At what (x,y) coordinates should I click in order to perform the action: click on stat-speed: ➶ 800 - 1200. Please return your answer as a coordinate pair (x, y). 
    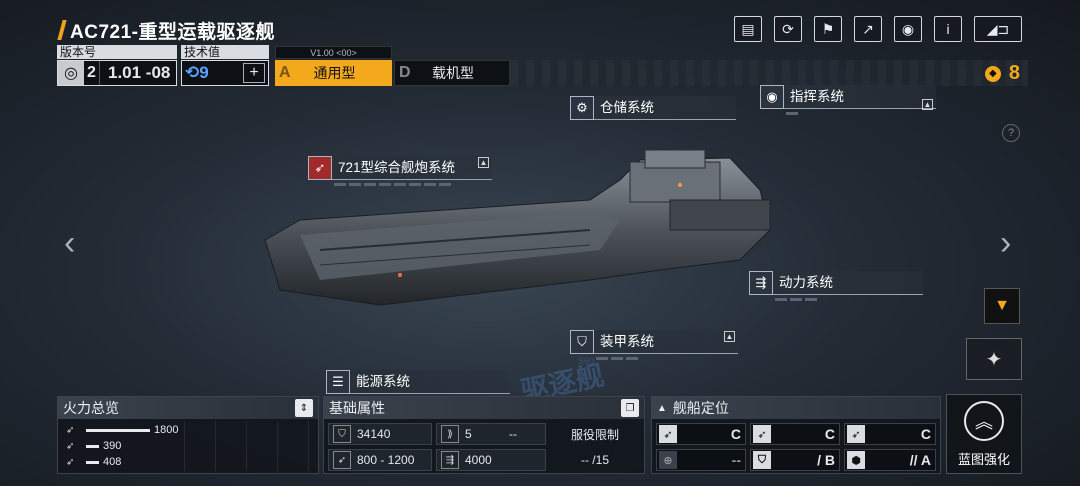
    Looking at the image, I should click on (380, 460).